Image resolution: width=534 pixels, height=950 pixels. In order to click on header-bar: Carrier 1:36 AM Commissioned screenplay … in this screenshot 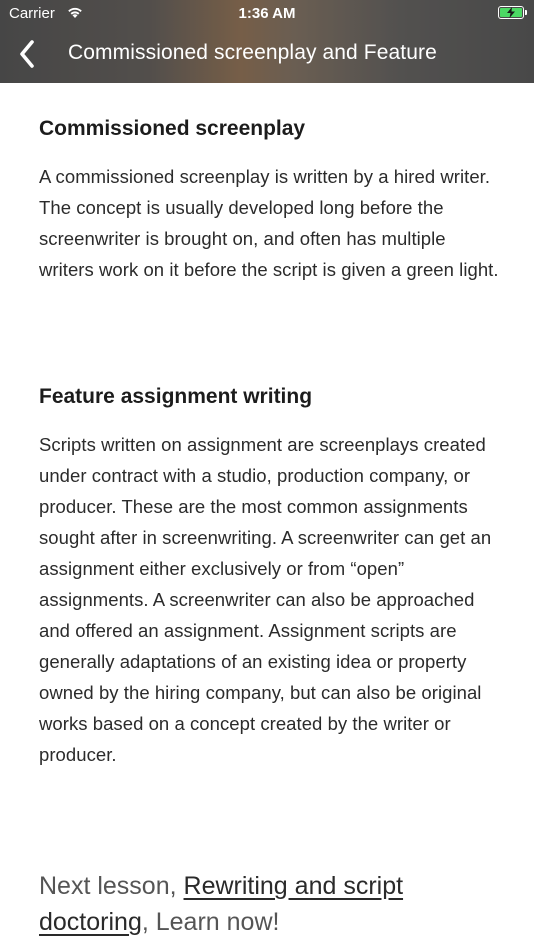, I will do `click(267, 41)`.